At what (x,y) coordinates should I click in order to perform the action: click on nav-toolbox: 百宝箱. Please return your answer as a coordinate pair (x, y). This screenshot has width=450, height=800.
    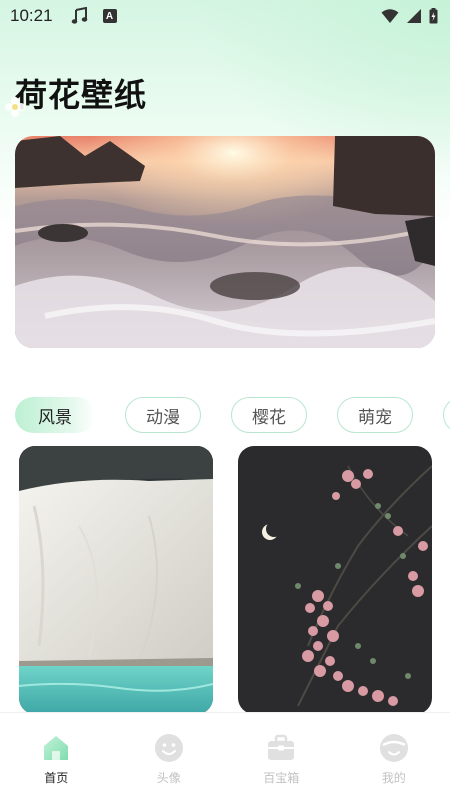
    Looking at the image, I should click on (281, 756).